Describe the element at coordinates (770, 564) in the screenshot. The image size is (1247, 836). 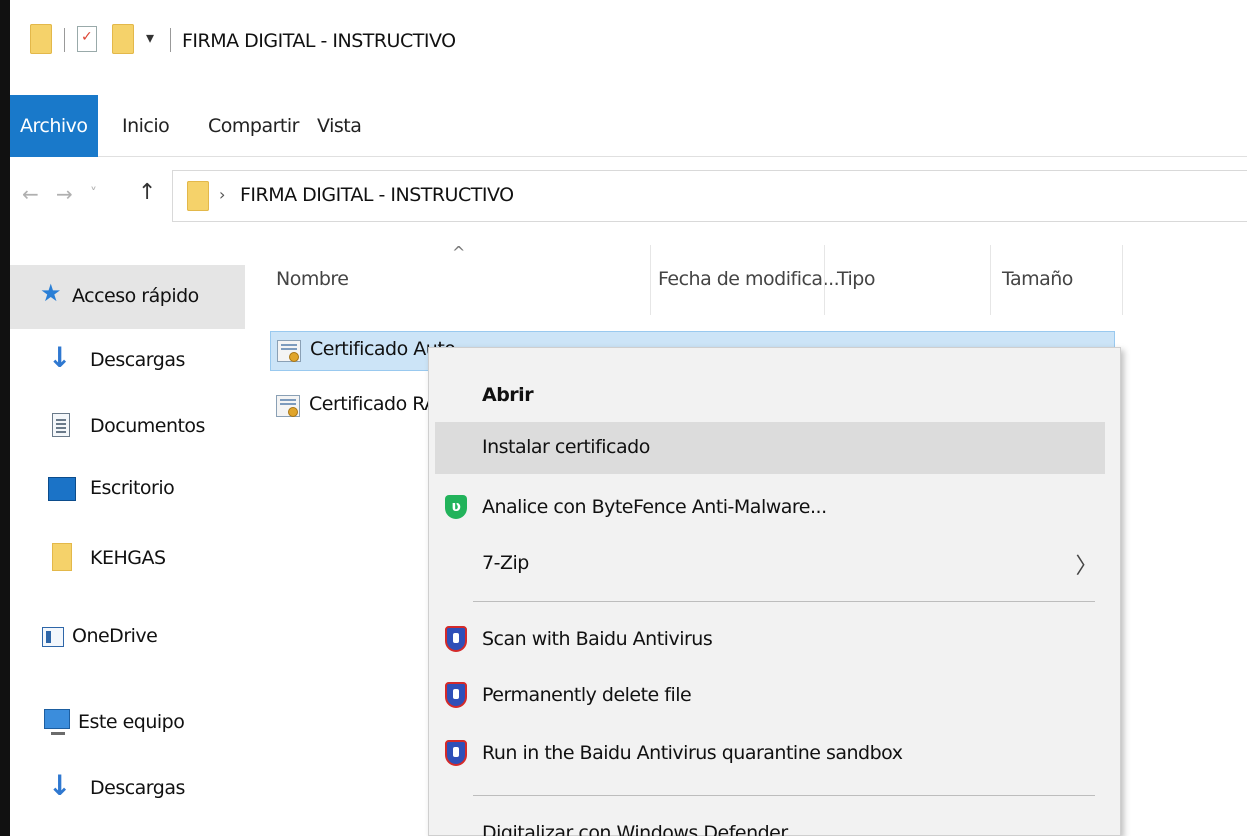
I see `menu-item-7zip: 7-Zip 〉` at that location.